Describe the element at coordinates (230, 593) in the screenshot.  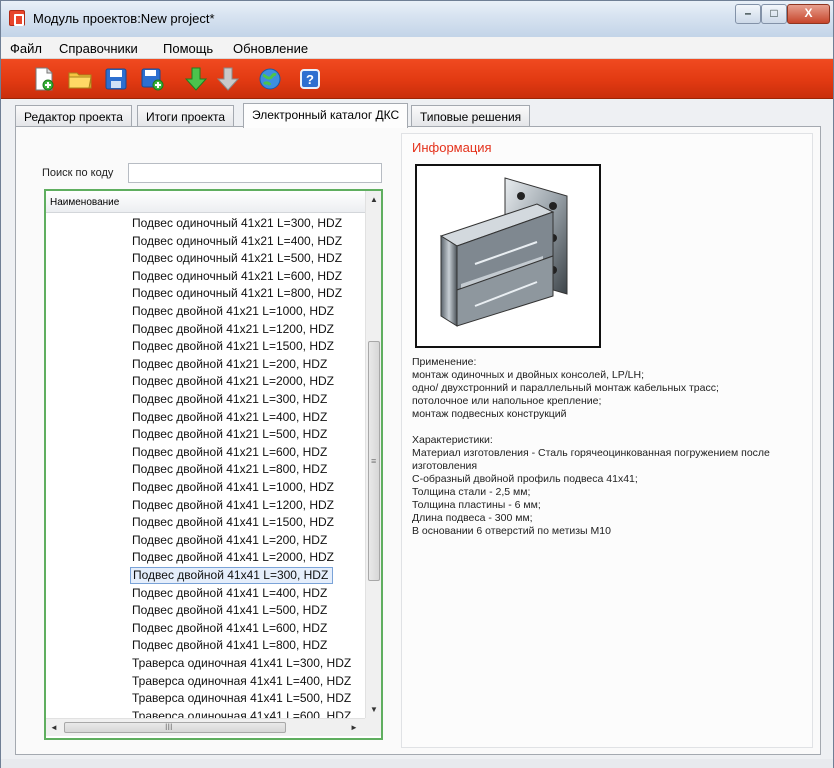
I see `list-item: Подвес двойной 41x41 L=400, HDZ` at that location.